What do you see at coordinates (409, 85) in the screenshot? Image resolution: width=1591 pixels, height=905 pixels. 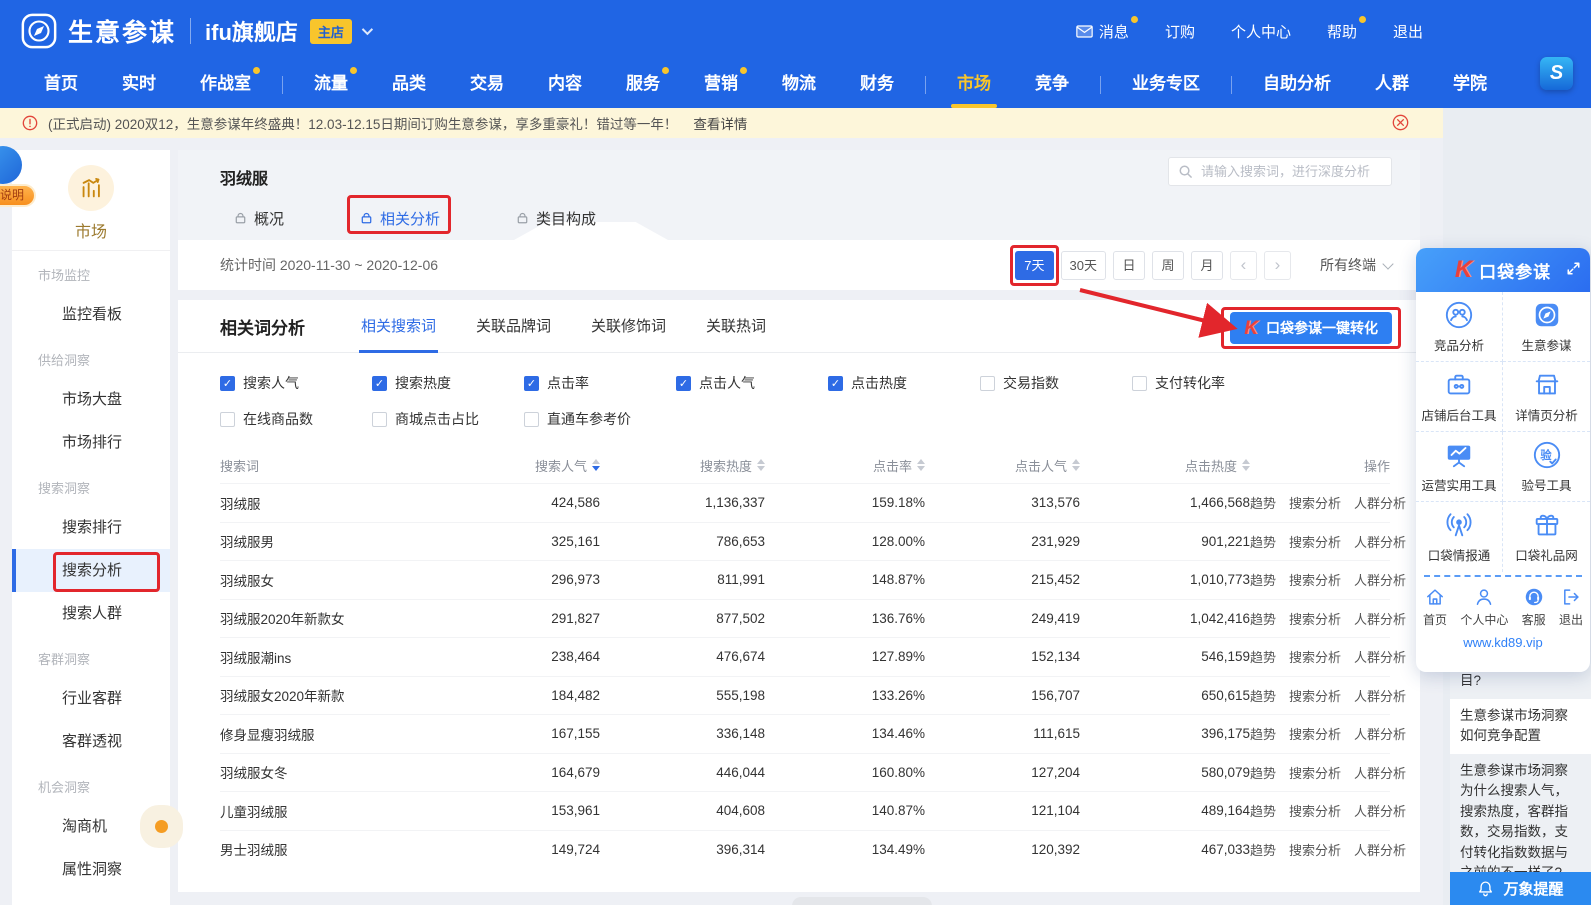 I see `nav-item-品类: 品类` at bounding box center [409, 85].